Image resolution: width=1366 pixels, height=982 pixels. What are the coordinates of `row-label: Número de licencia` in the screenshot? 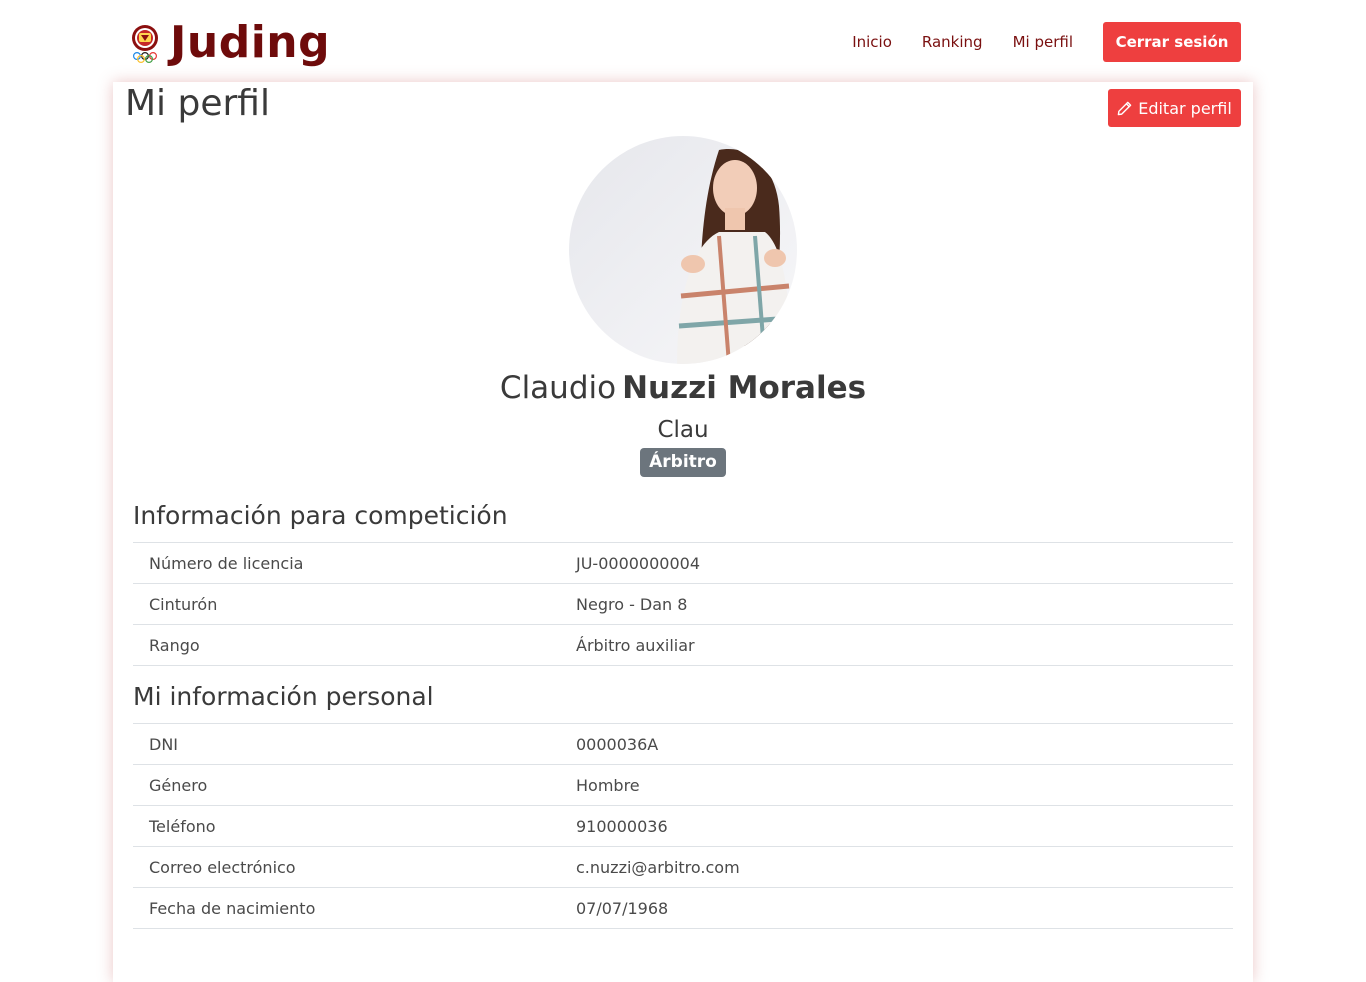 It's located at (346, 563).